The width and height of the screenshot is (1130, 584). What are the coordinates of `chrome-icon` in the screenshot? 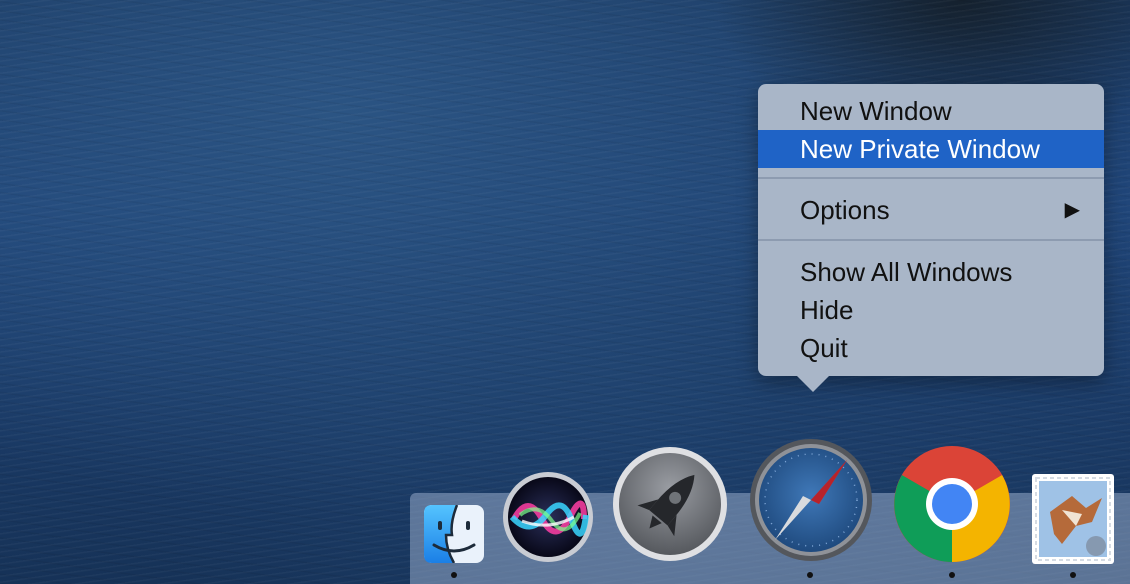 It's located at (952, 504).